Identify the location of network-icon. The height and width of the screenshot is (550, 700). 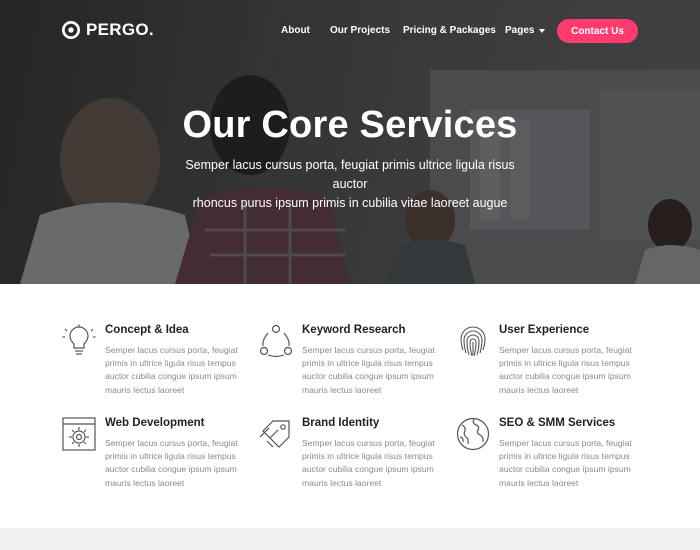
(276, 341).